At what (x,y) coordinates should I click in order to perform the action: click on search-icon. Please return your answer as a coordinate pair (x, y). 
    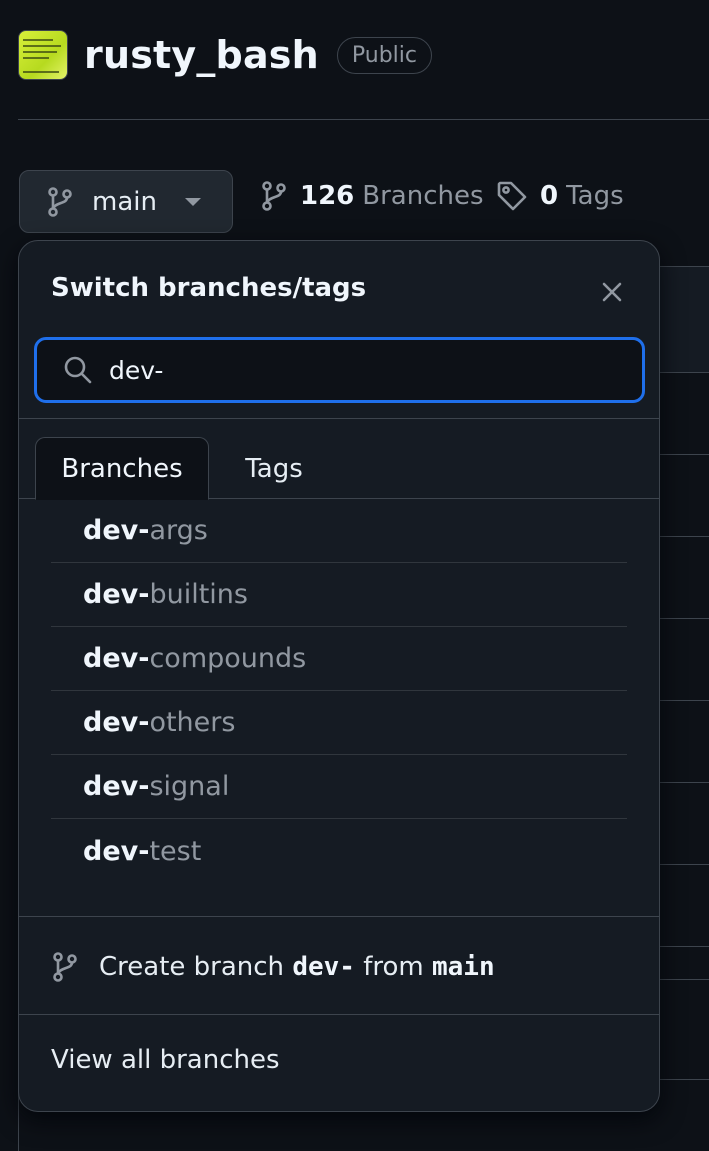
    Looking at the image, I should click on (78, 370).